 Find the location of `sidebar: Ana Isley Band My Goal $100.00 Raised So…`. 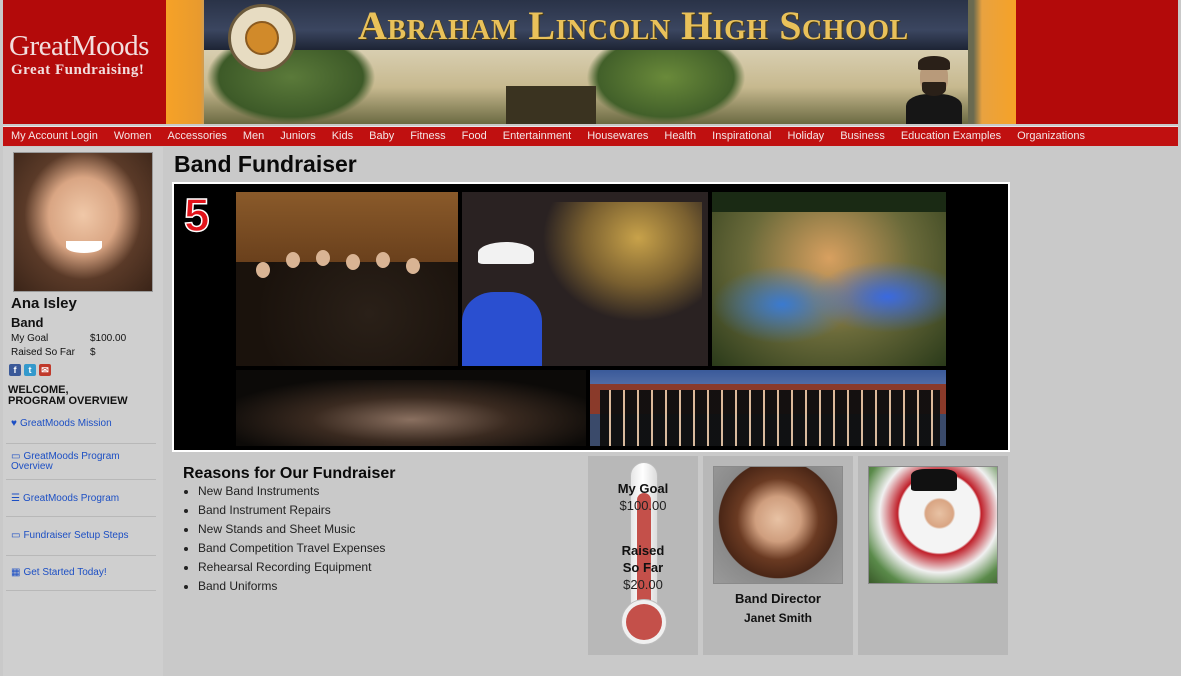

sidebar: Ana Isley Band My Goal $100.00 Raised So… is located at coordinates (83, 411).